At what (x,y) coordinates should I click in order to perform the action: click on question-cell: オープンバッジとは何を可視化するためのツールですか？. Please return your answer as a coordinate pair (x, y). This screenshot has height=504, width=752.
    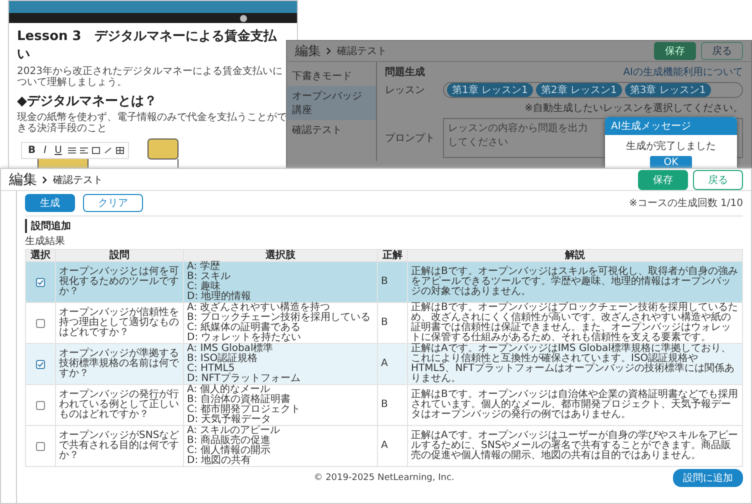
    Looking at the image, I should click on (120, 282).